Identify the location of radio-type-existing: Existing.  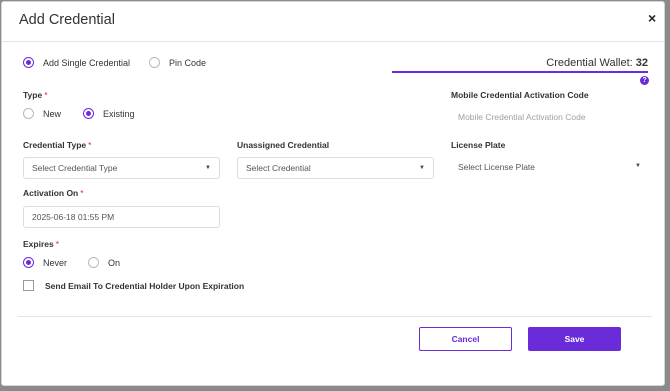
(109, 113).